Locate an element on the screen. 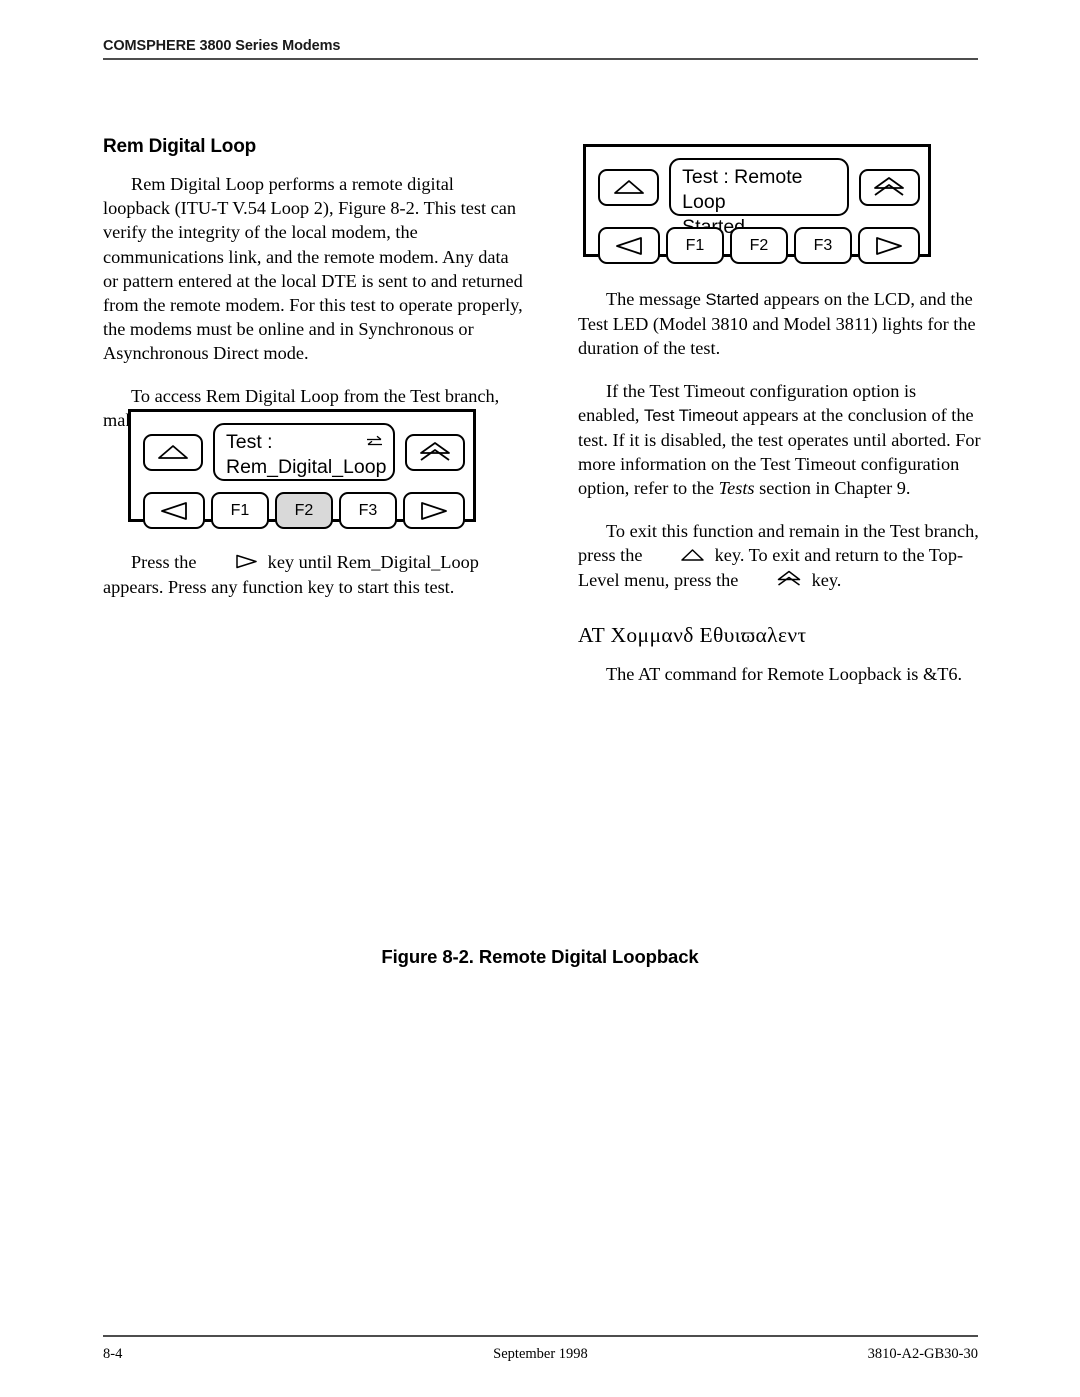 This screenshot has width=1080, height=1397. panel-top-row: Test : Rem_Digital_Loop is located at coordinates (304, 452).